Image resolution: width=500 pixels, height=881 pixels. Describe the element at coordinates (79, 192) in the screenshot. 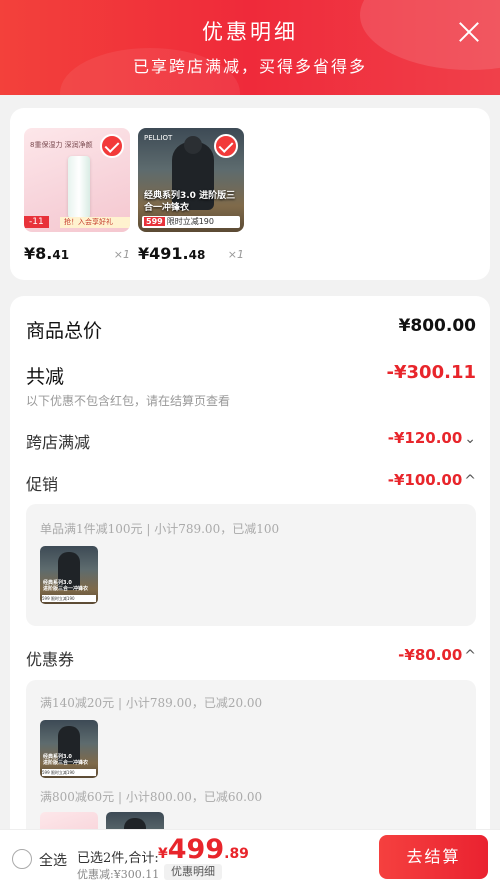

I see `cleanser-tube-graphic` at that location.